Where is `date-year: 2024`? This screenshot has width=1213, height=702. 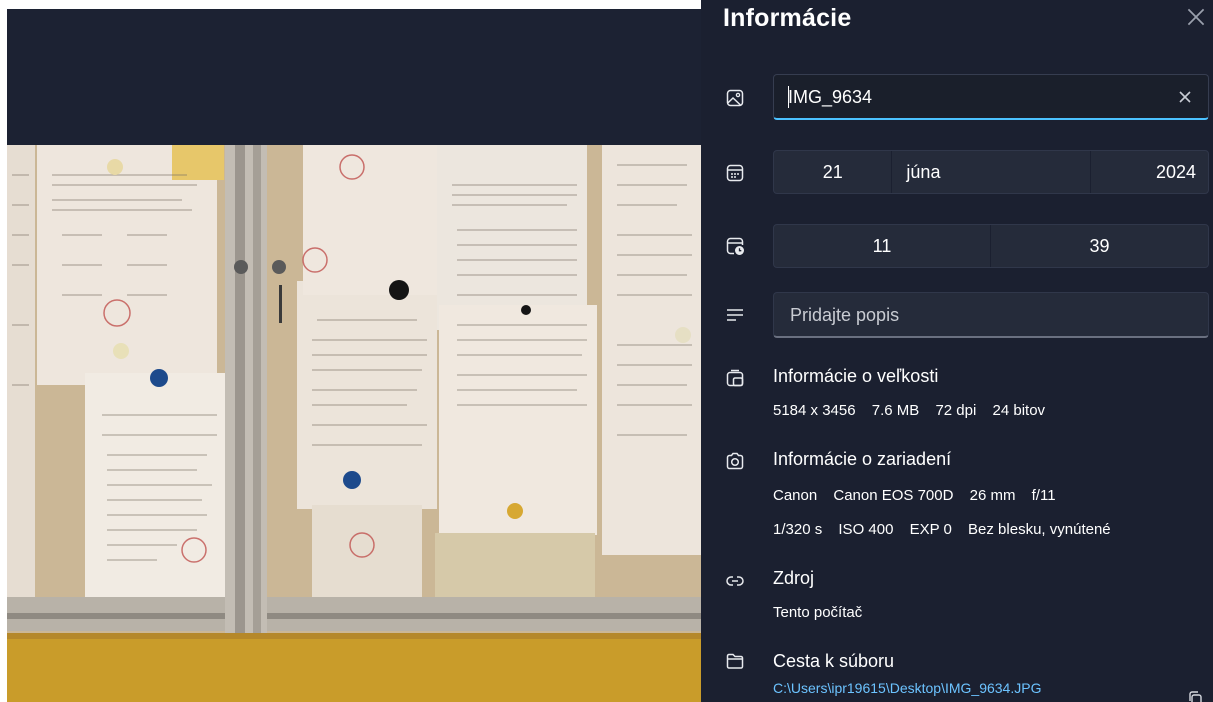 date-year: 2024 is located at coordinates (1149, 172).